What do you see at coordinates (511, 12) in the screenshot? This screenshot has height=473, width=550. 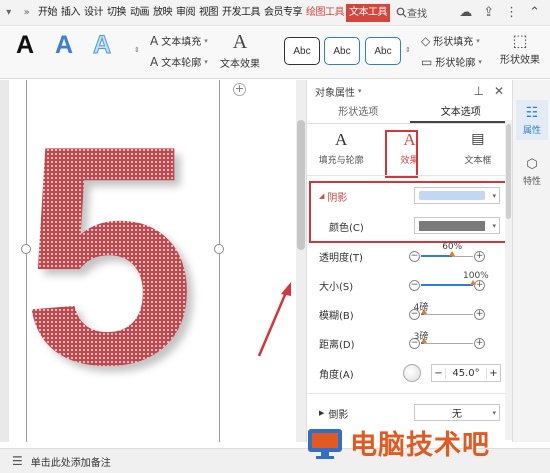 I see `more-icon: ⋮` at bounding box center [511, 12].